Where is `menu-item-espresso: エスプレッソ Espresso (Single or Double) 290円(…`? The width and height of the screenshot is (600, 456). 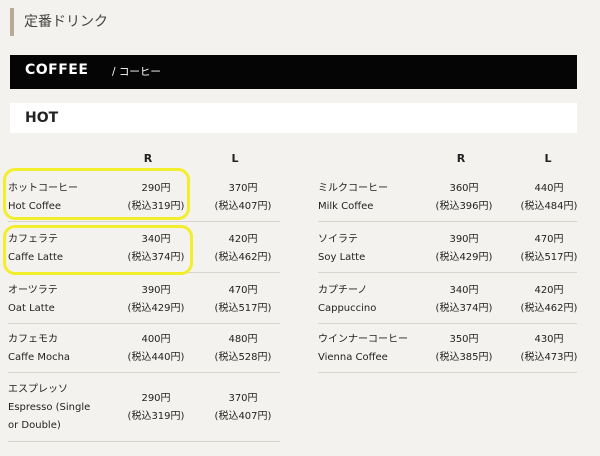
menu-item-espresso: エスプレッソ Espresso (Single or Double) 290円(… is located at coordinates (144, 411).